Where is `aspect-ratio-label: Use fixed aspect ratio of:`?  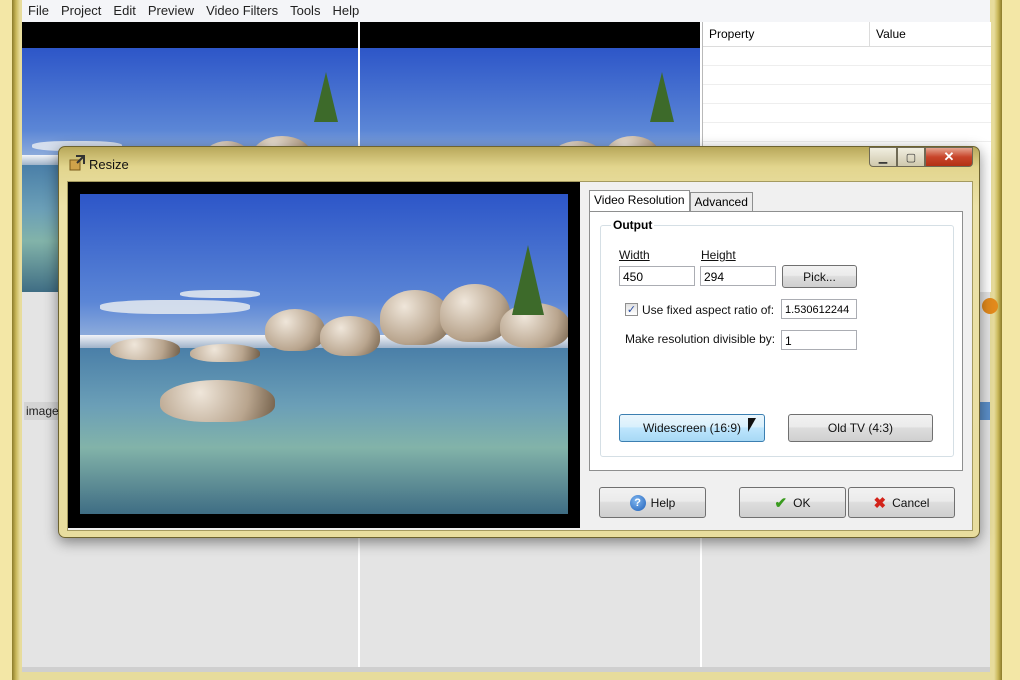 aspect-ratio-label: Use fixed aspect ratio of: is located at coordinates (708, 310).